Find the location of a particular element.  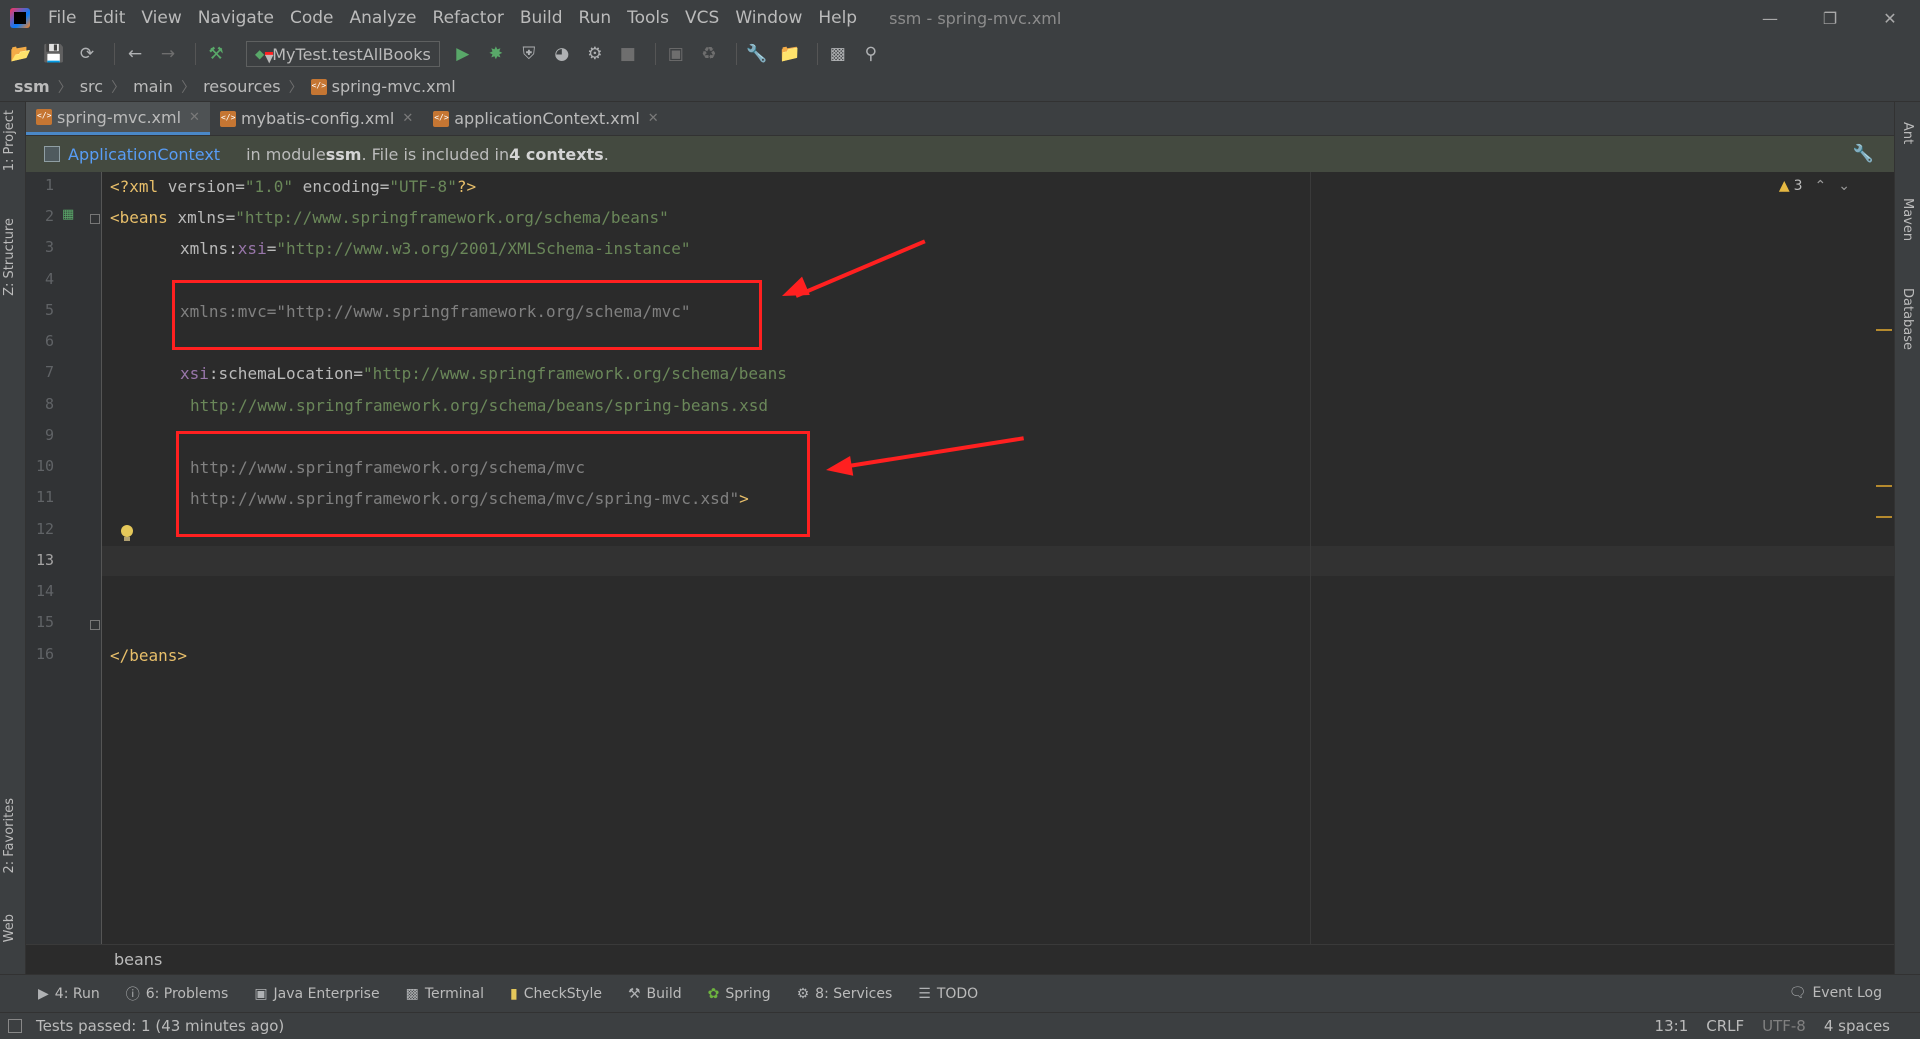

tab-label: spring-mvc.xml is located at coordinates (119, 117).